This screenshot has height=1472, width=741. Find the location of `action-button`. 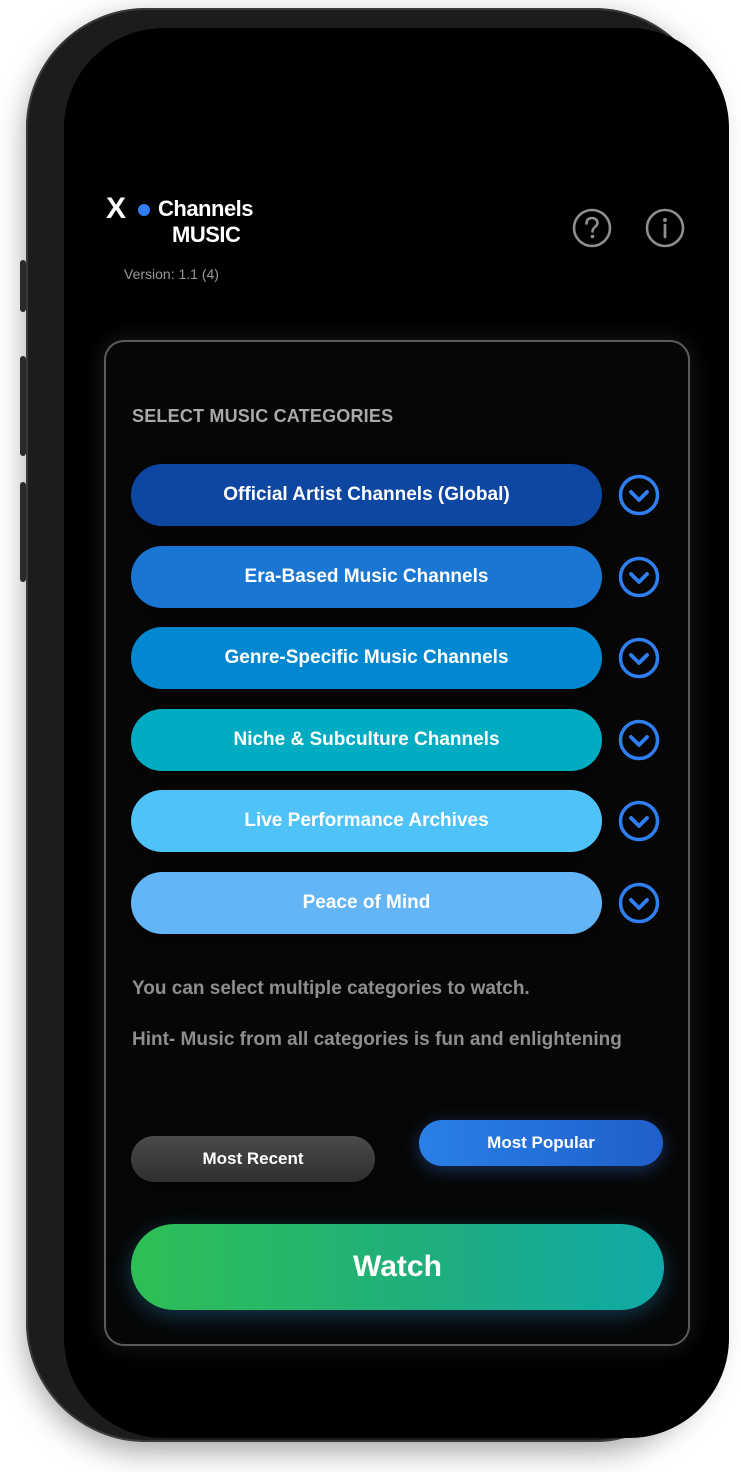

action-button is located at coordinates (23, 286).